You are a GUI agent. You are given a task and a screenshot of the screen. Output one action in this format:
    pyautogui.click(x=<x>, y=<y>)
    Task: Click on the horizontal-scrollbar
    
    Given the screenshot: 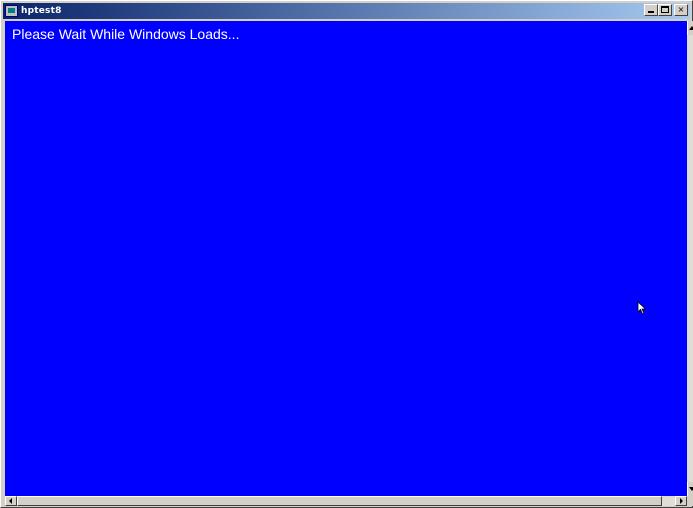 What is the action you would take?
    pyautogui.click(x=346, y=501)
    